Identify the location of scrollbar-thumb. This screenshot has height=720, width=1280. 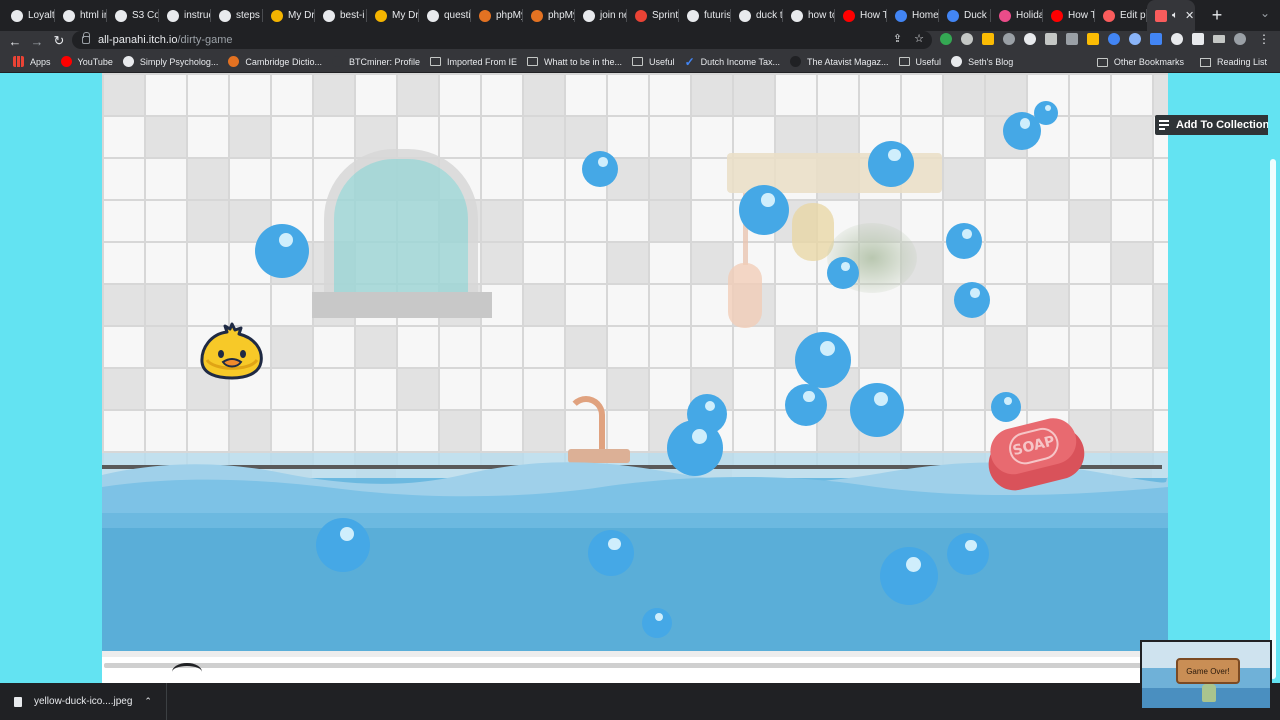
(1273, 419).